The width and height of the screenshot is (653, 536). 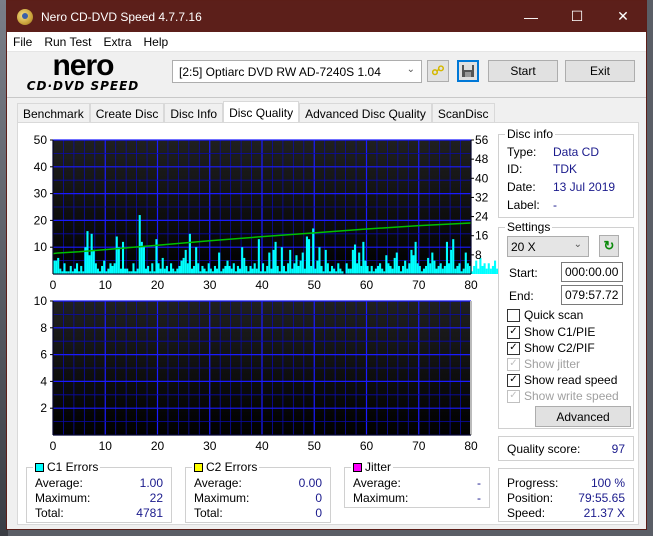 I want to click on x-tick-label: 30, so click(x=210, y=446).